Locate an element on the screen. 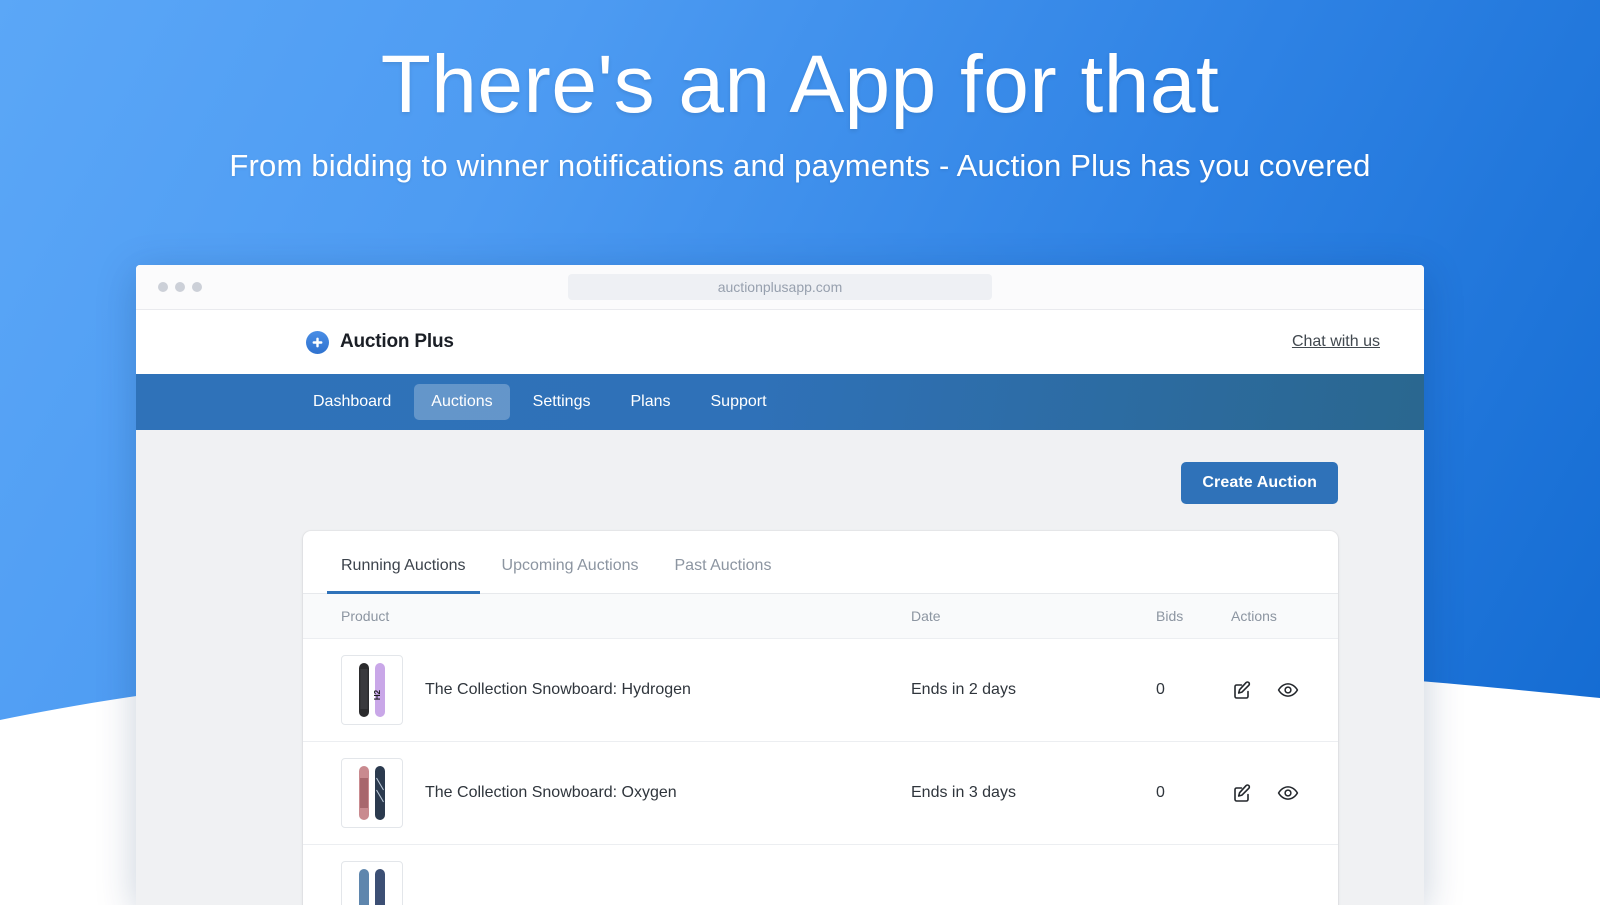 The width and height of the screenshot is (1600, 905). nav-item-plans: Plans is located at coordinates (650, 402).